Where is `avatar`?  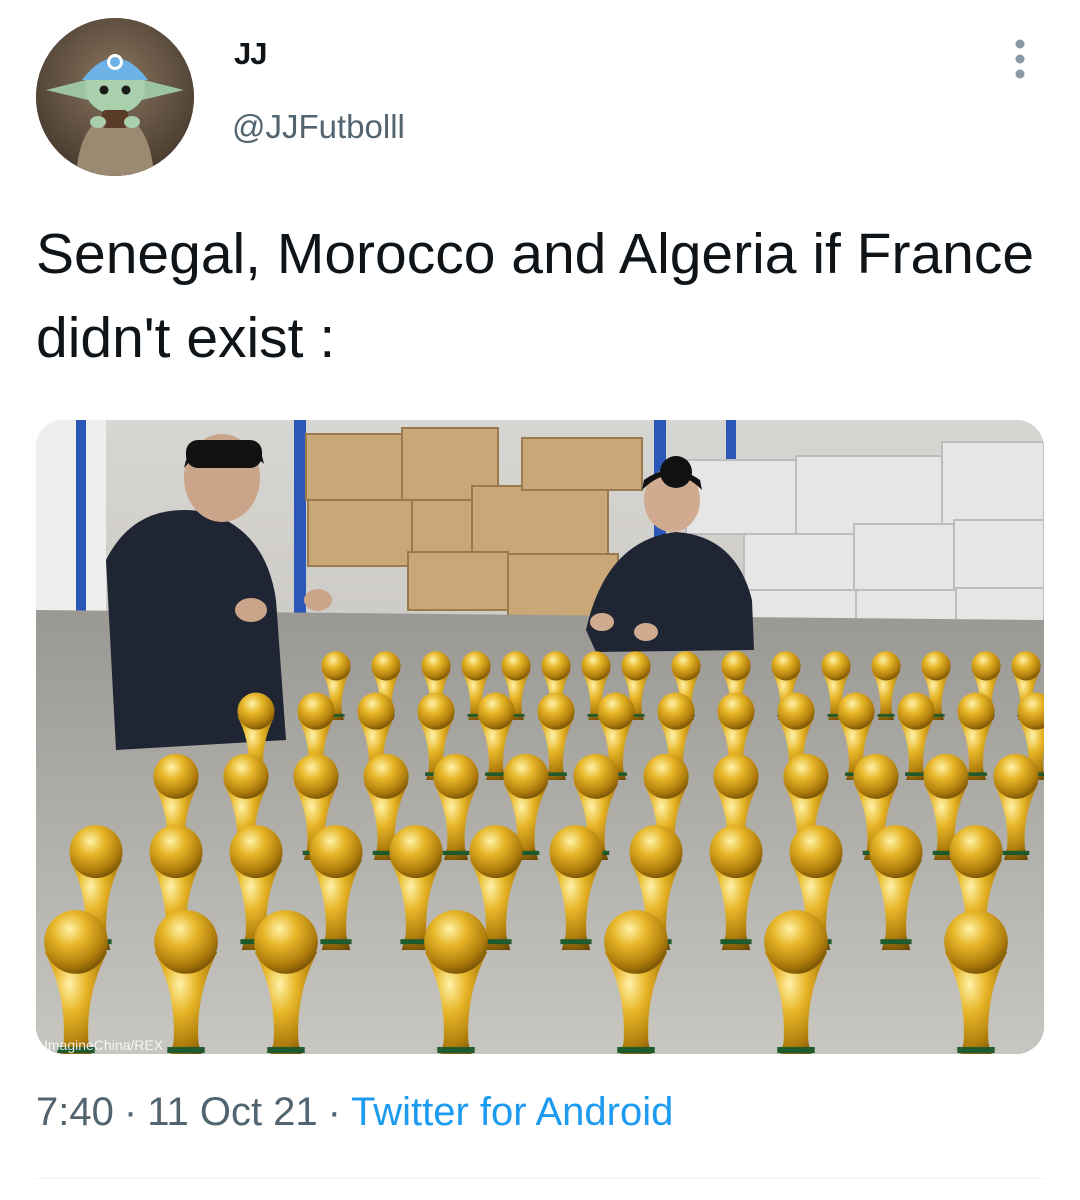 avatar is located at coordinates (115, 97).